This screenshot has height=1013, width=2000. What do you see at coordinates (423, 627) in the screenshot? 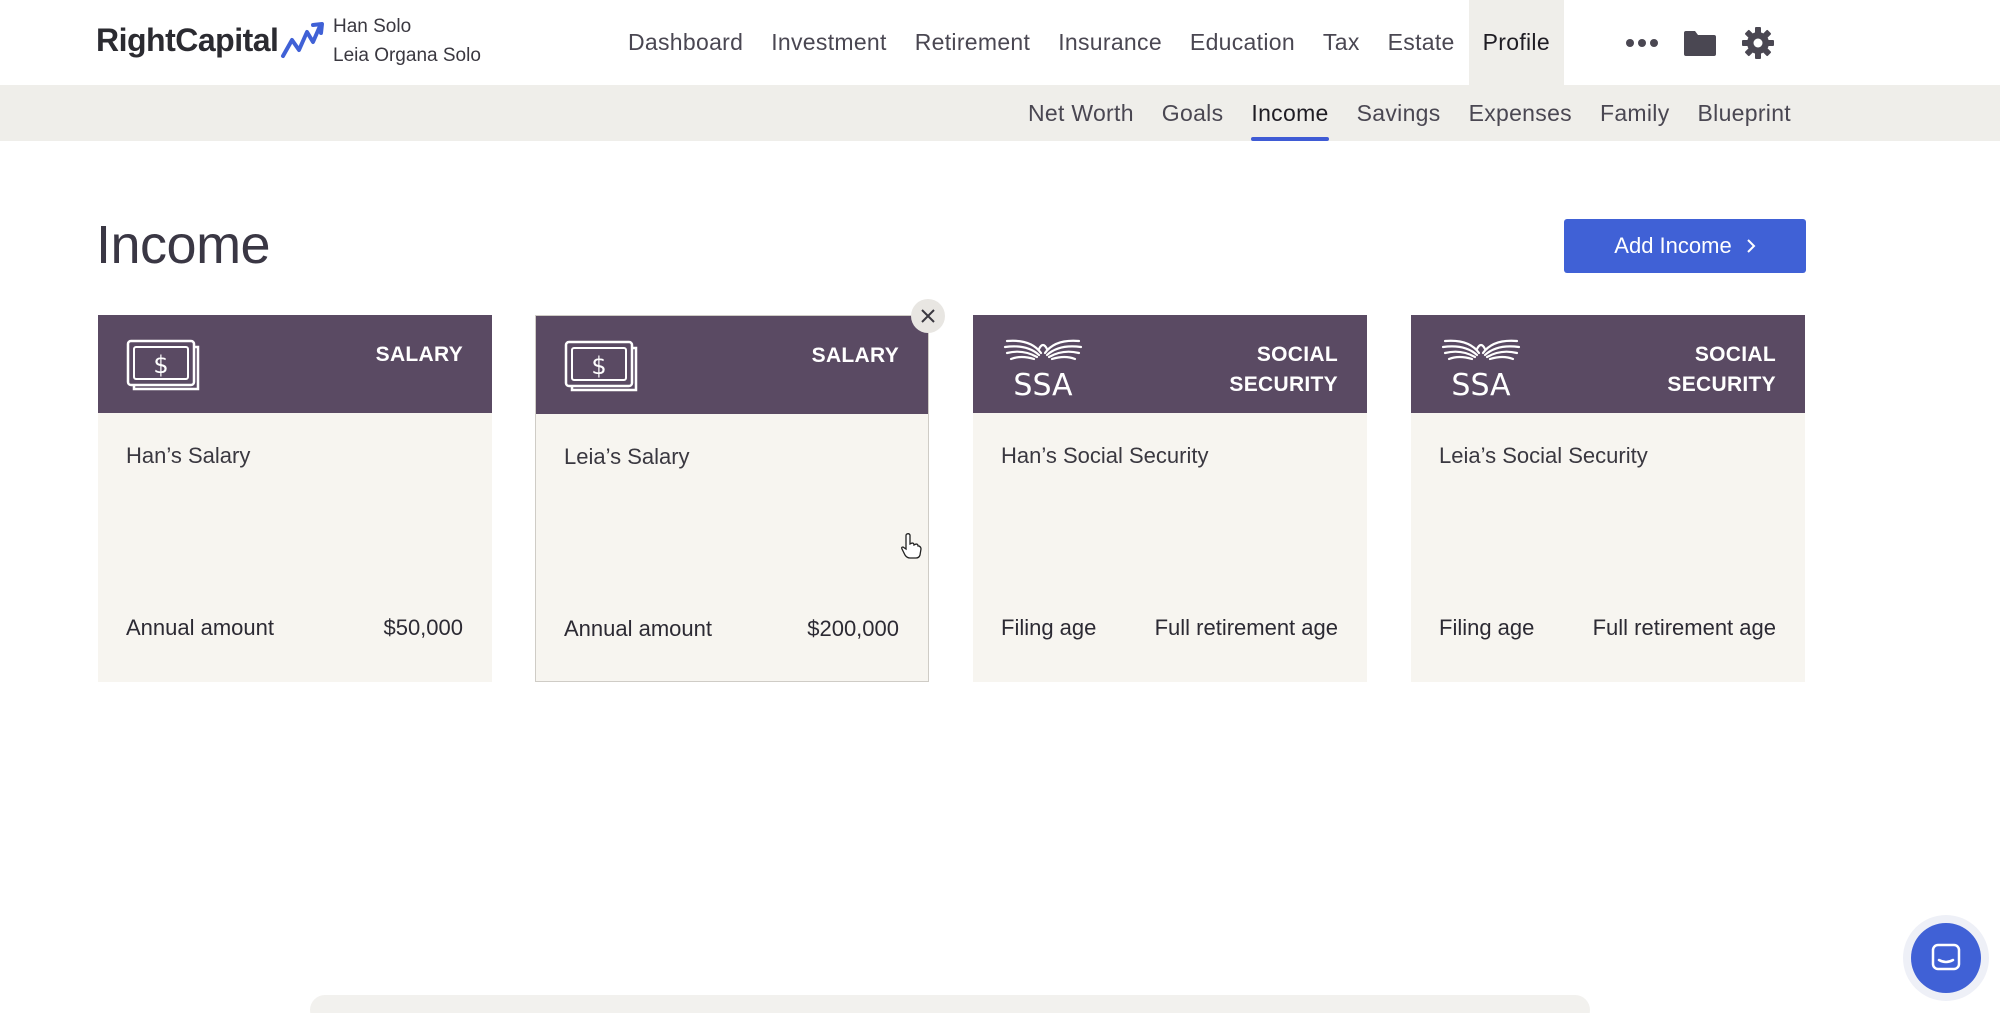
I see `card-value: $50,000` at bounding box center [423, 627].